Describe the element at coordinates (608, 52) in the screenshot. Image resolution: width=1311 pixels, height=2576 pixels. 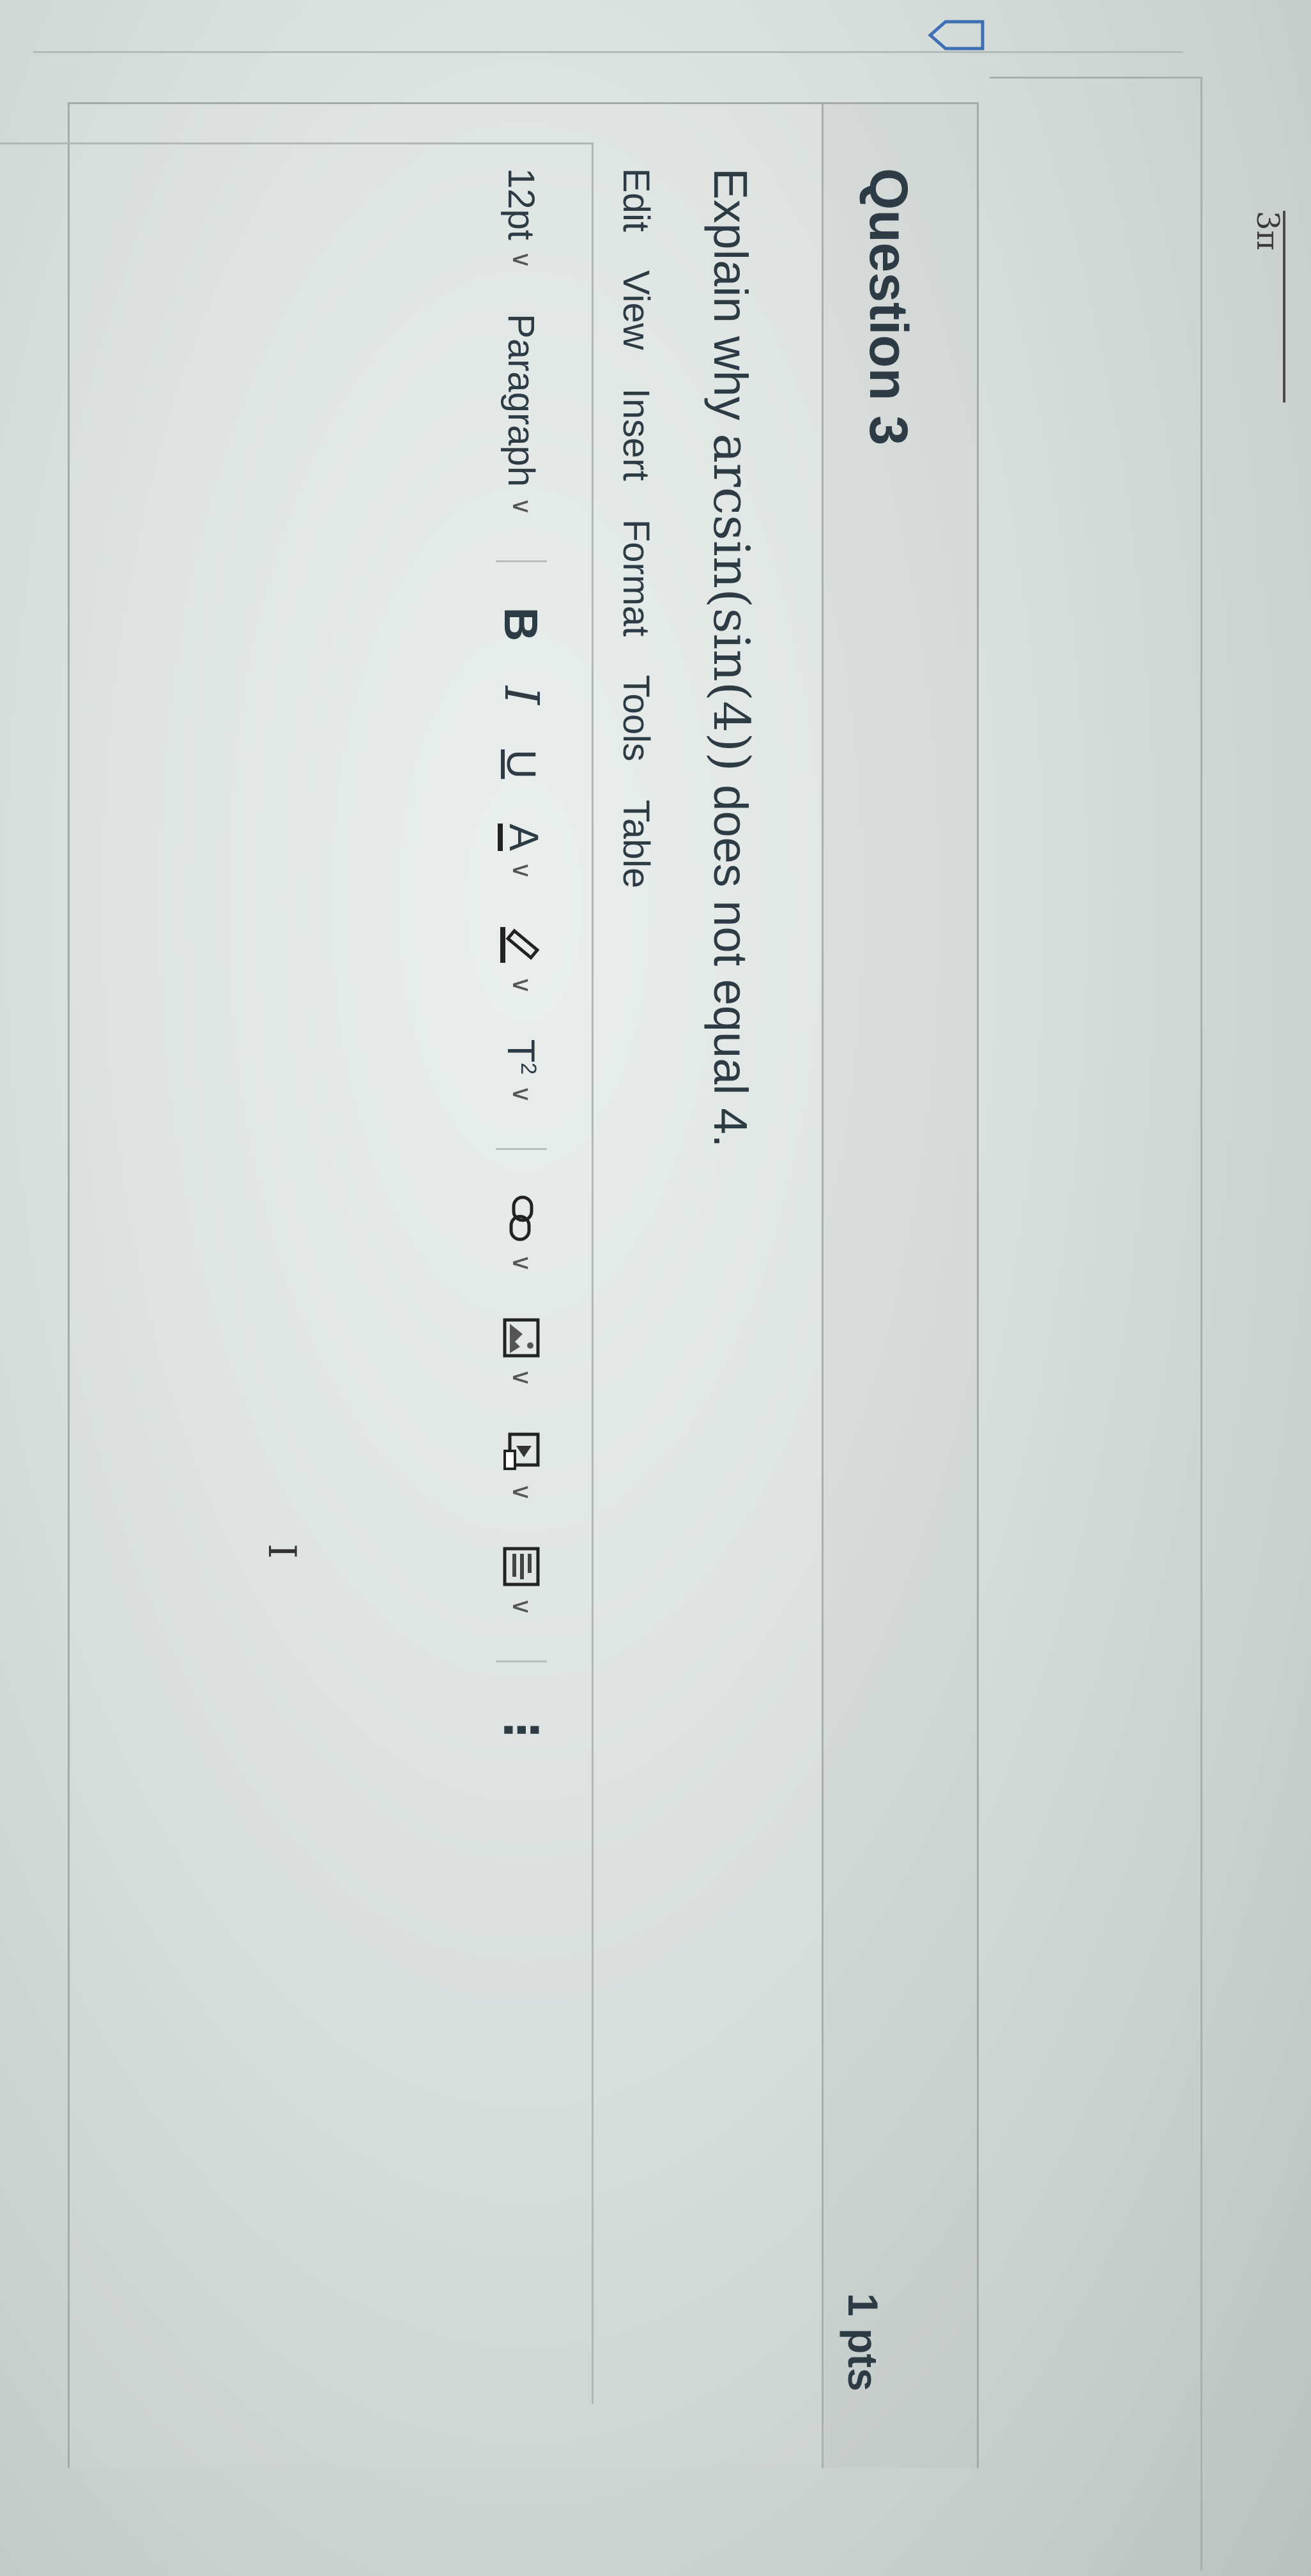
I see `left-divider` at that location.